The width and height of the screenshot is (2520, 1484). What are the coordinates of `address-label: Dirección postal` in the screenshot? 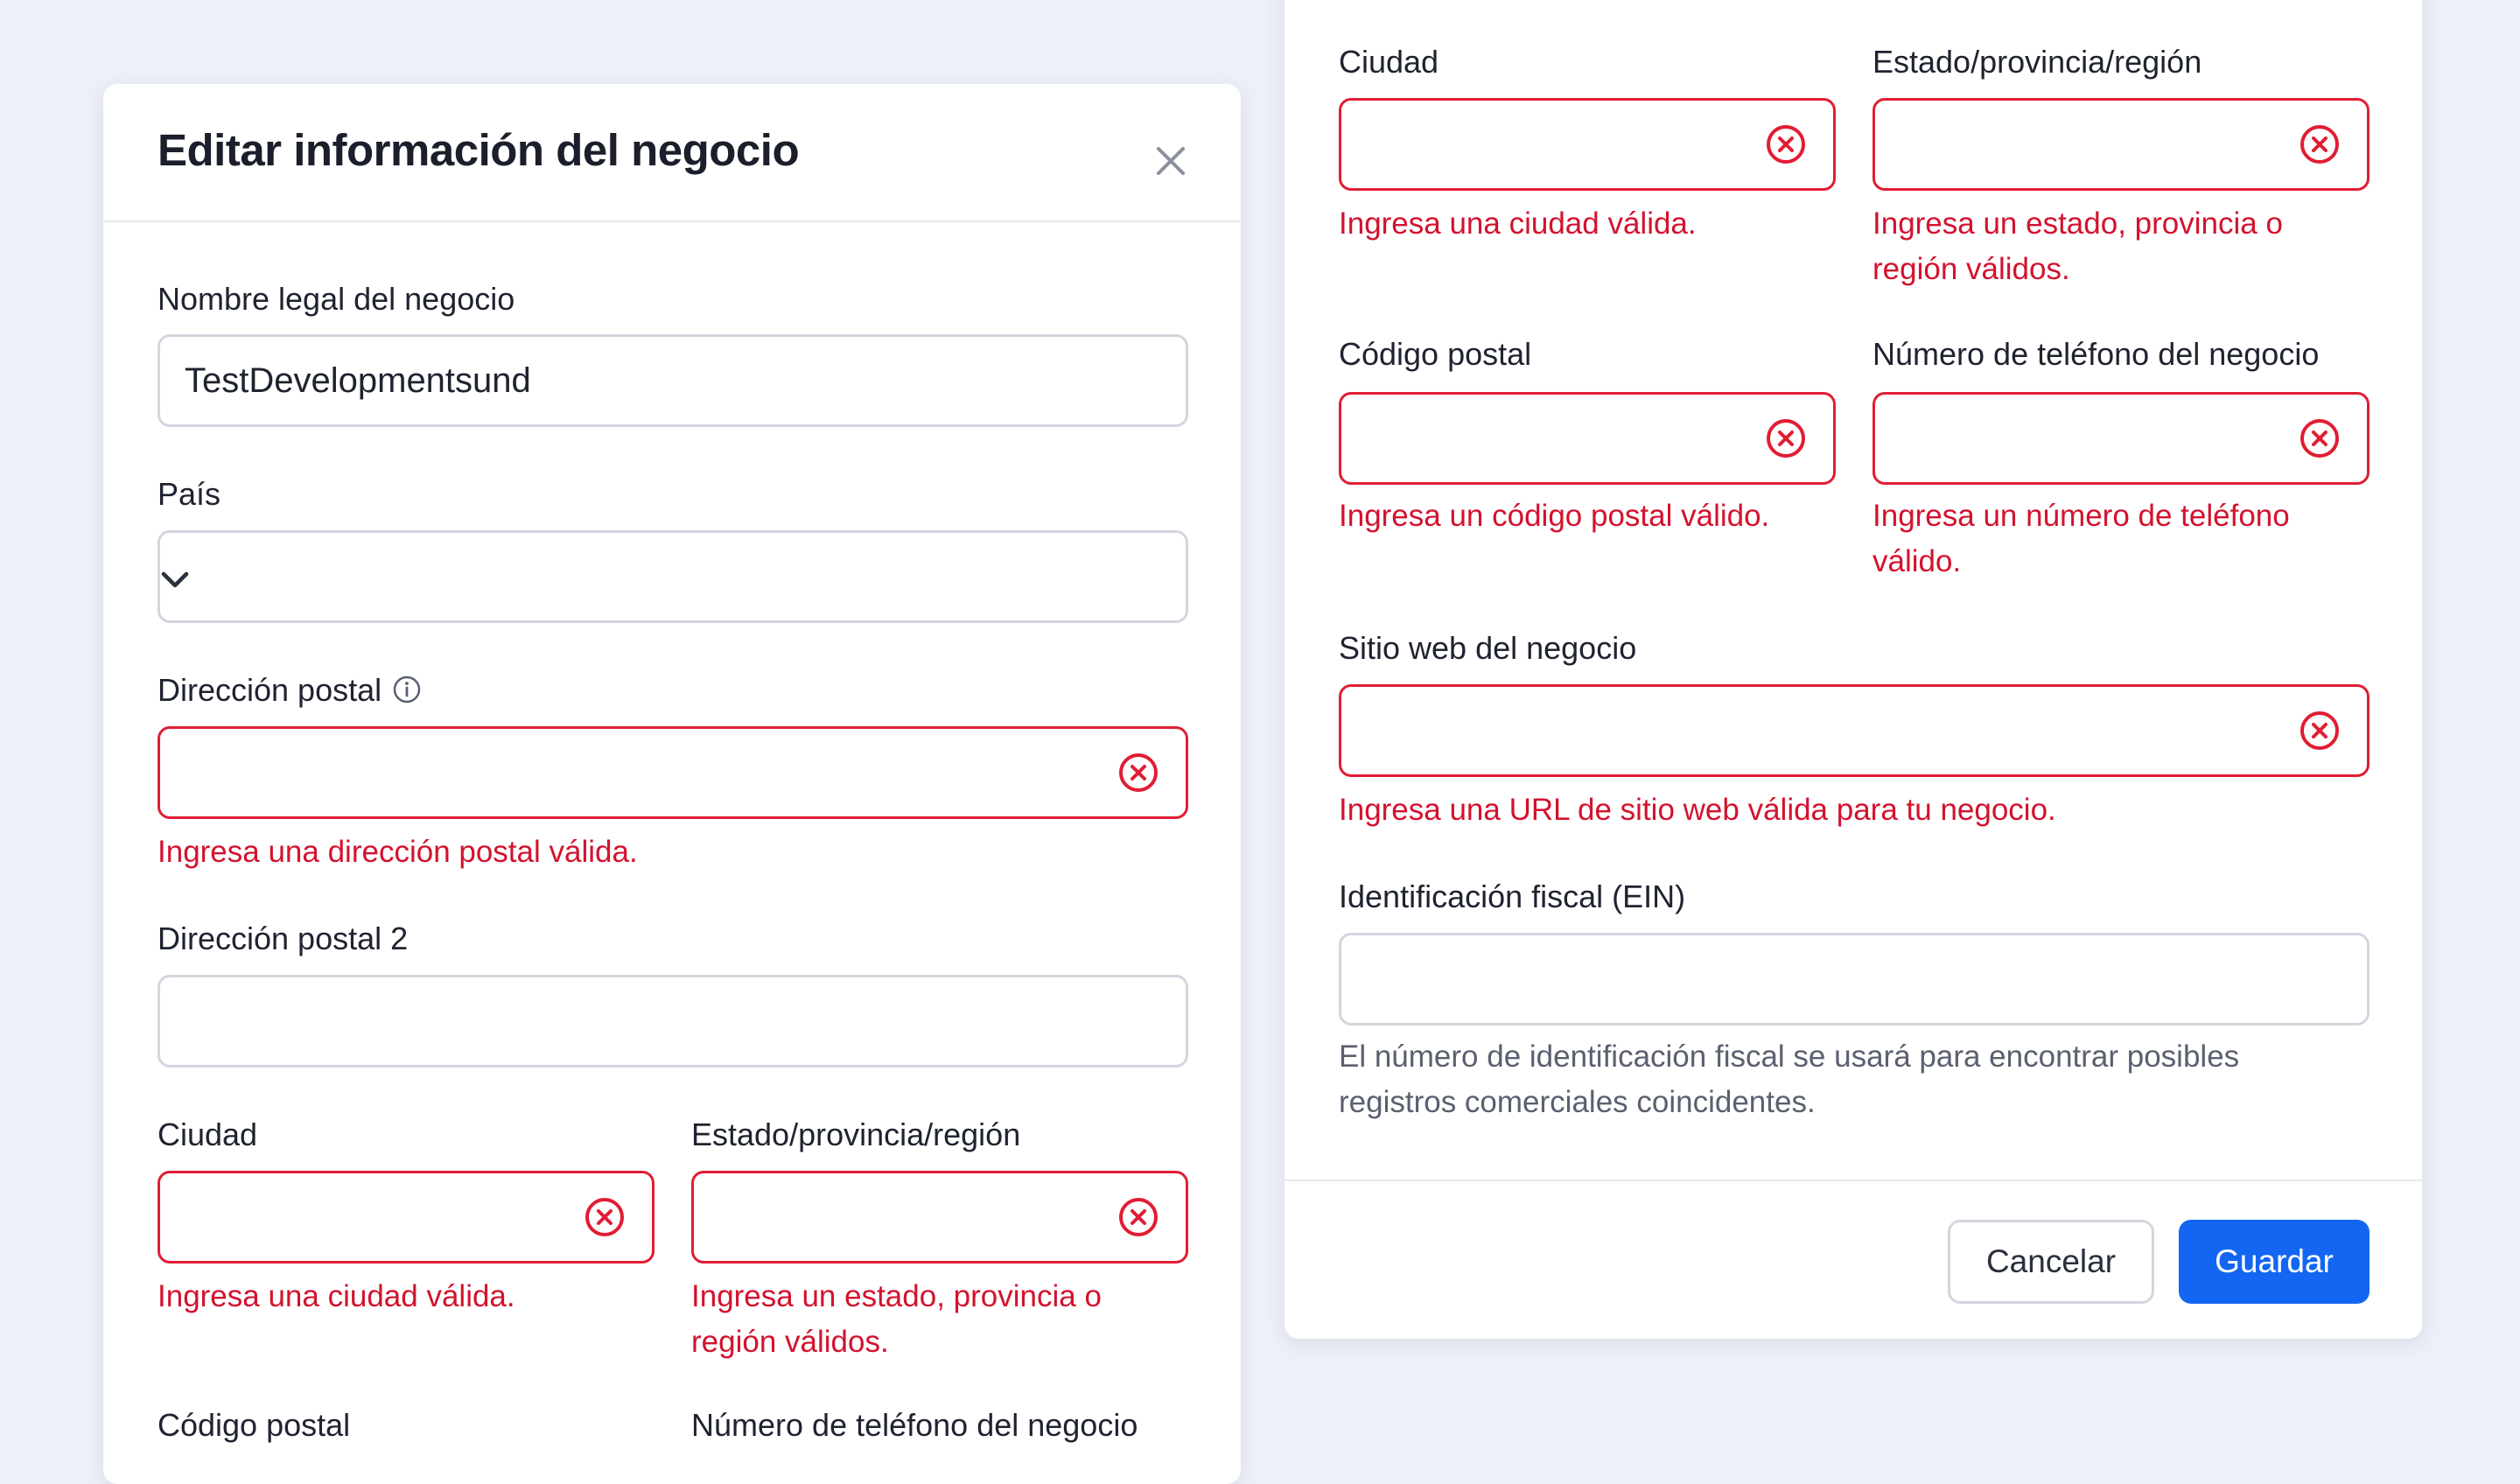 It's located at (290, 690).